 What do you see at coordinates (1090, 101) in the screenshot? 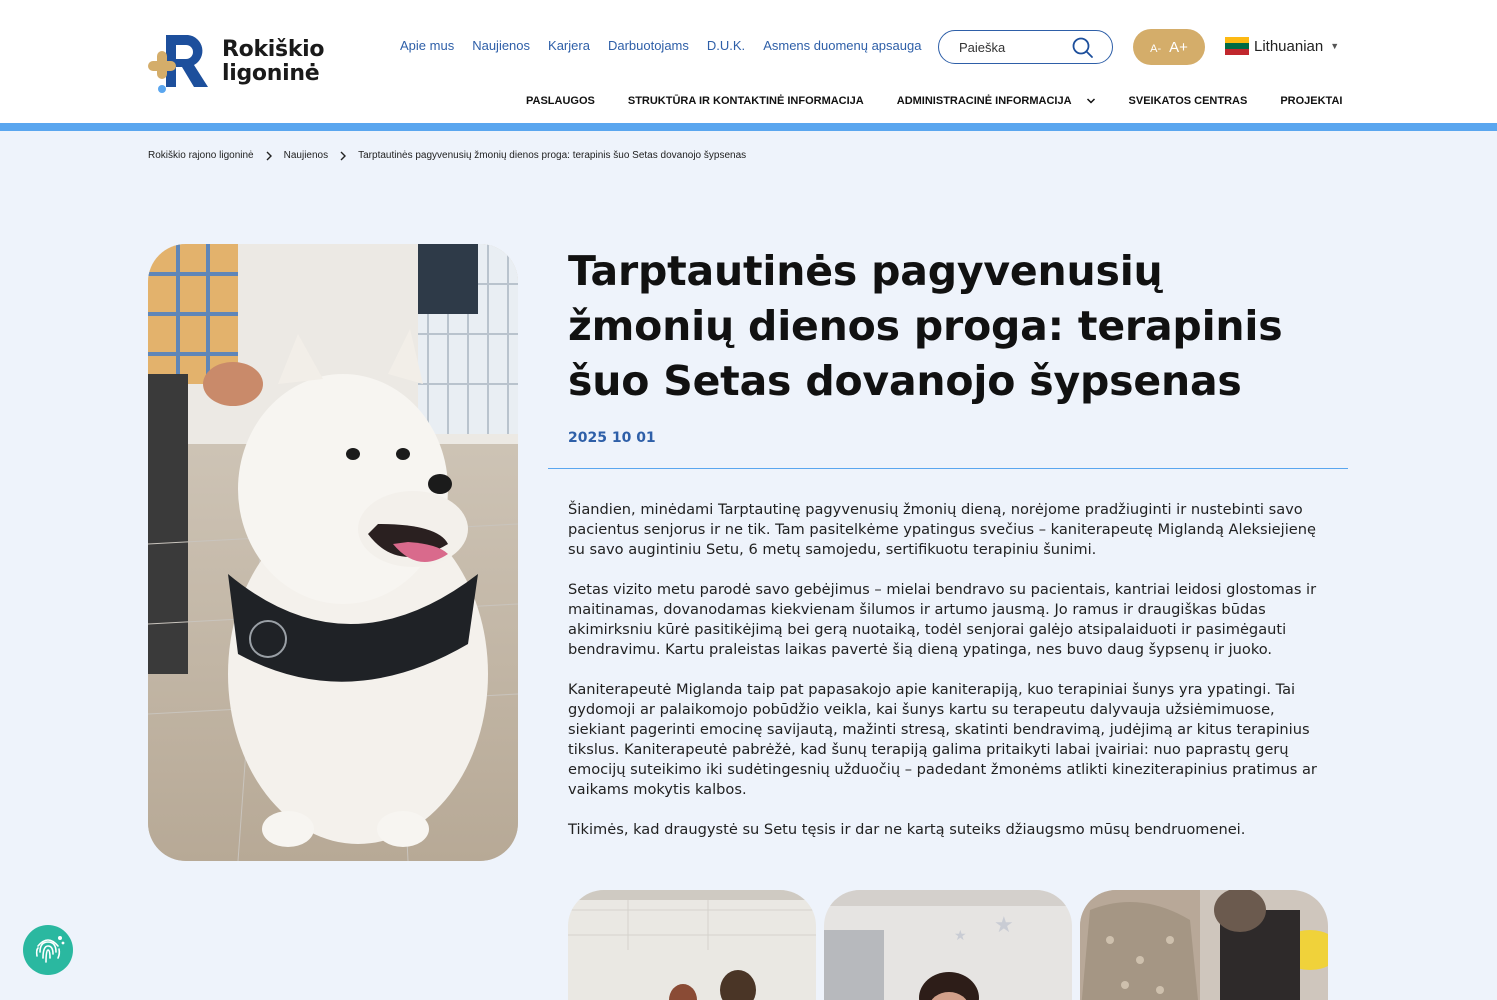
I see `chevron-down-icon` at bounding box center [1090, 101].